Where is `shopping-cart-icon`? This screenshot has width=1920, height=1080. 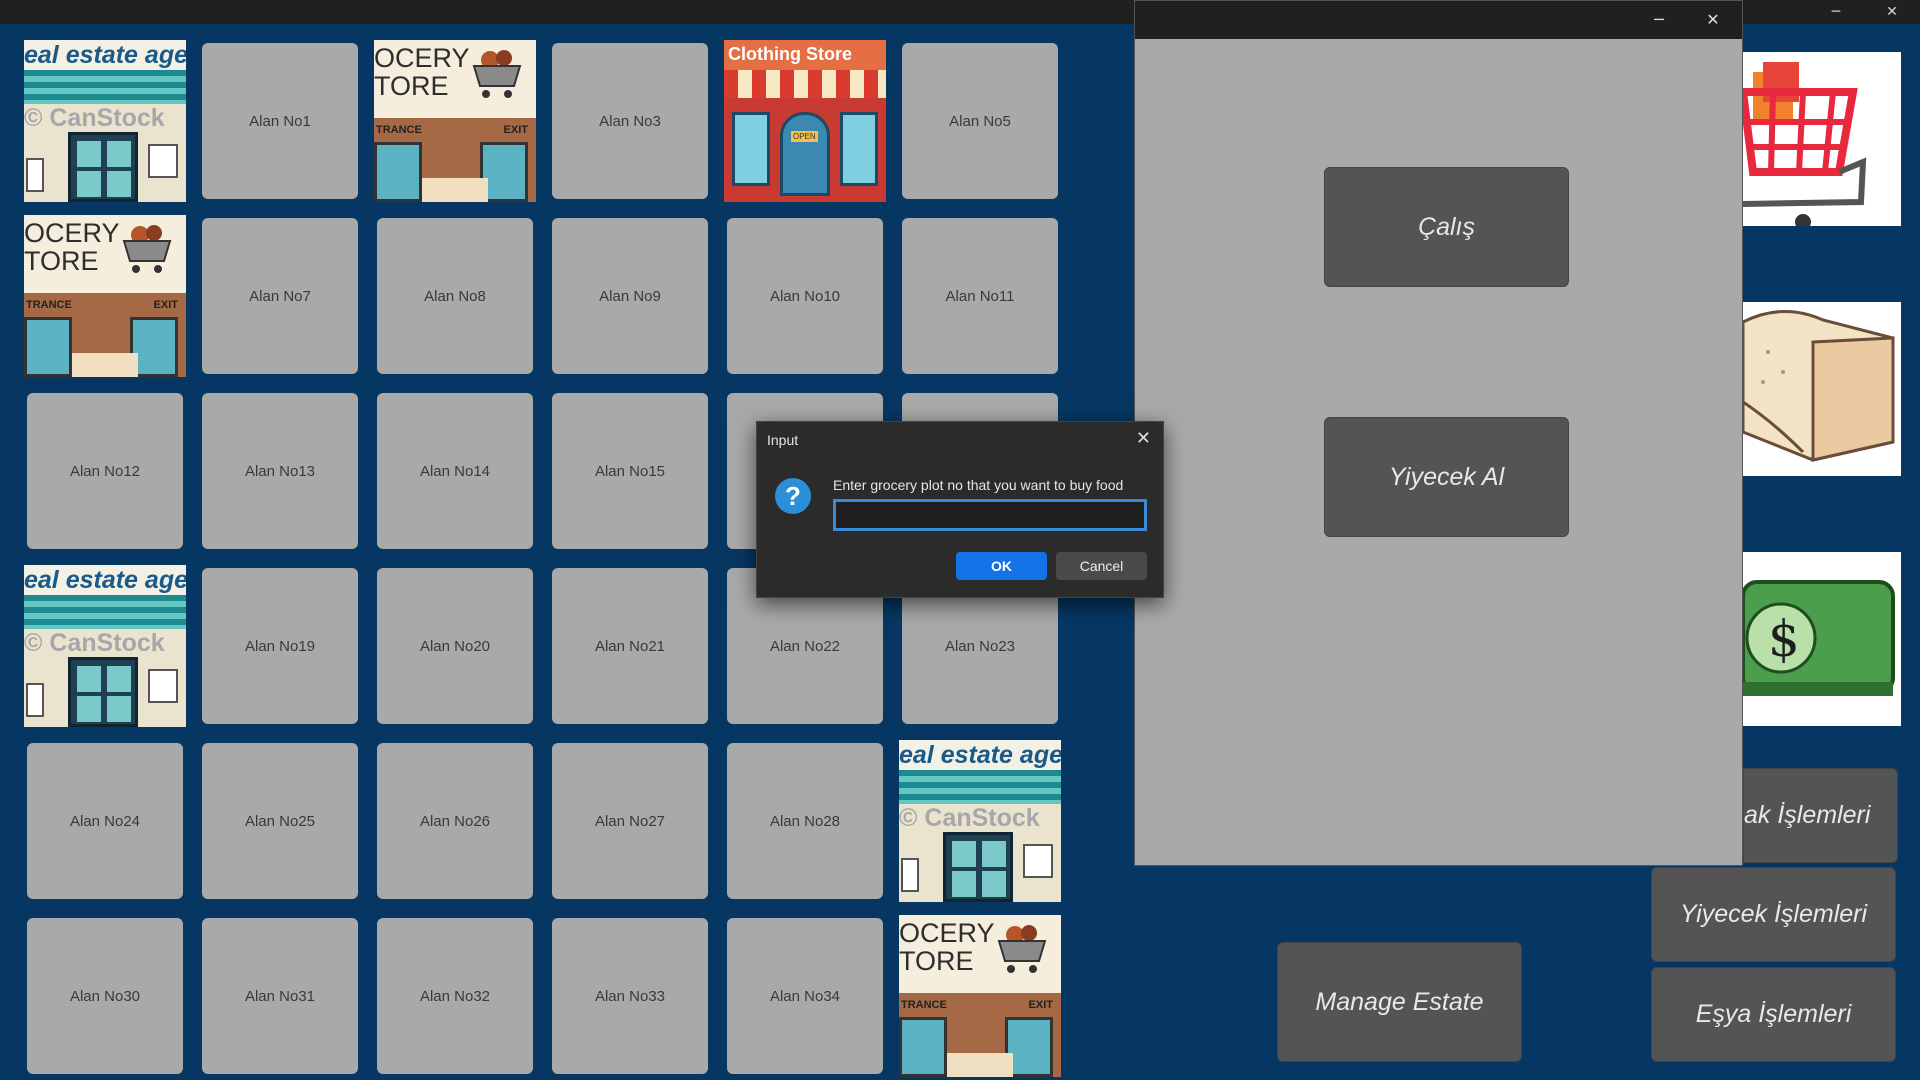 shopping-cart-icon is located at coordinates (1805, 144).